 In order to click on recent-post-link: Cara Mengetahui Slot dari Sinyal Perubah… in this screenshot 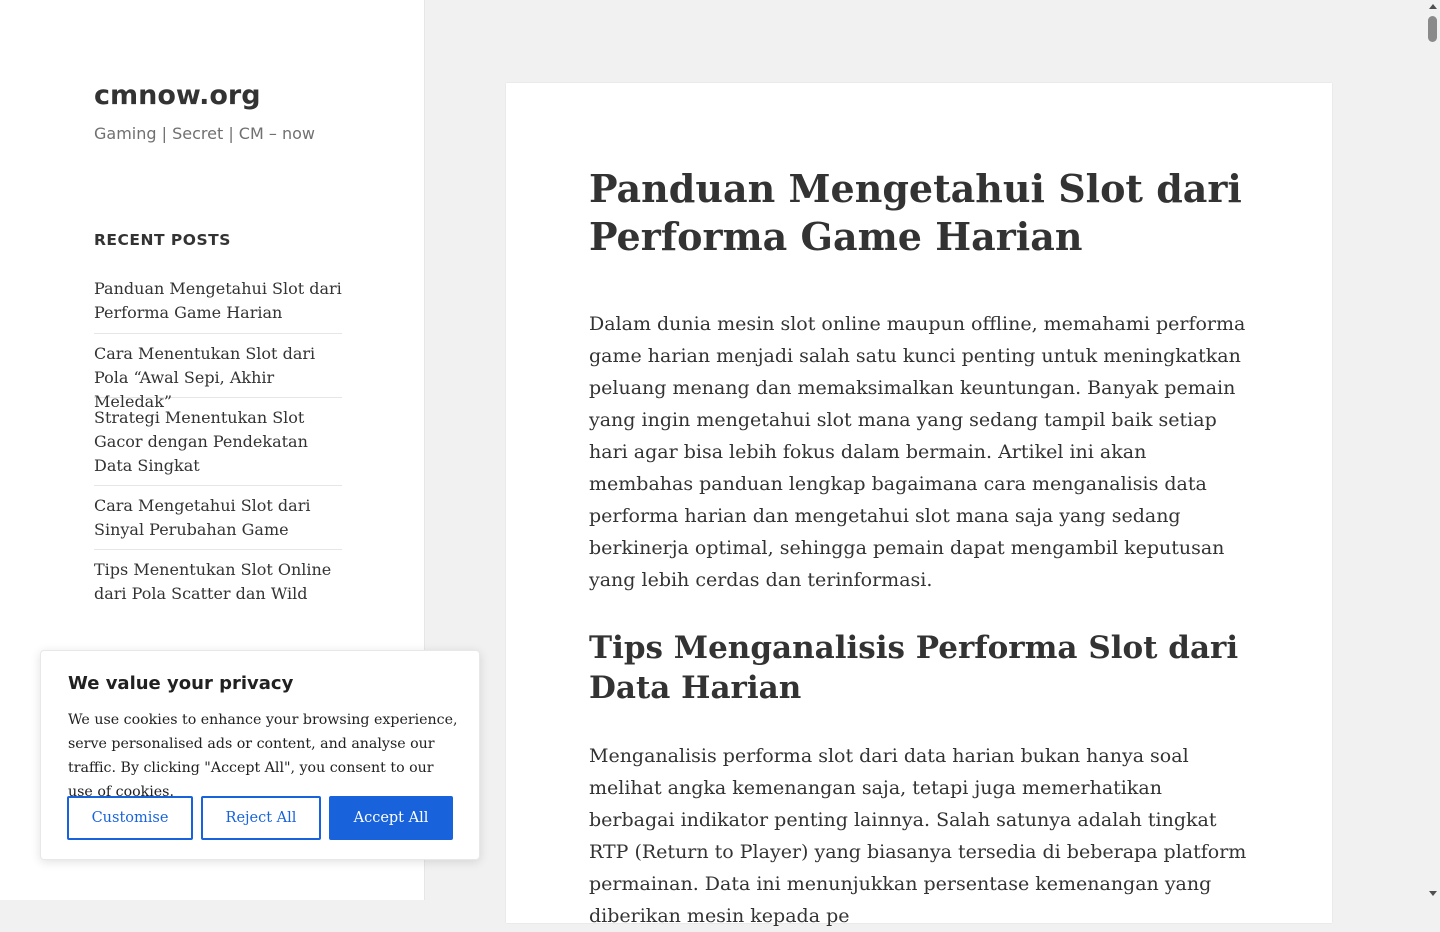, I will do `click(218, 518)`.